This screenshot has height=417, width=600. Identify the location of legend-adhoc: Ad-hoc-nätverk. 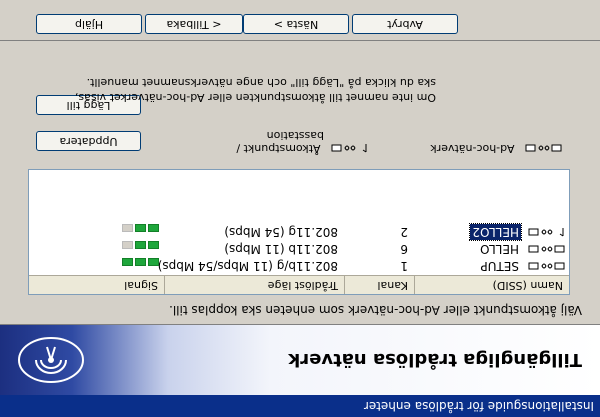
(496, 148).